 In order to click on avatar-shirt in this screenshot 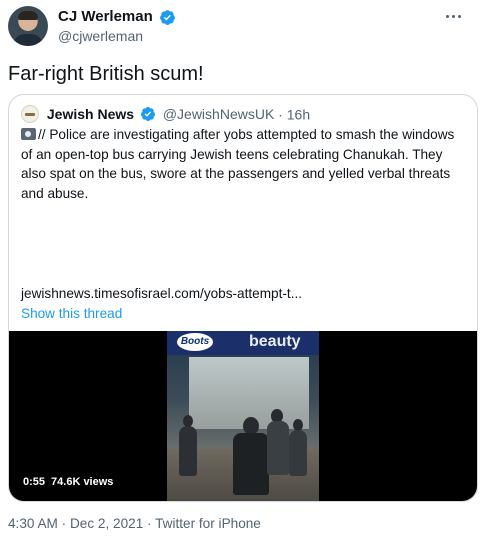, I will do `click(28, 40)`.